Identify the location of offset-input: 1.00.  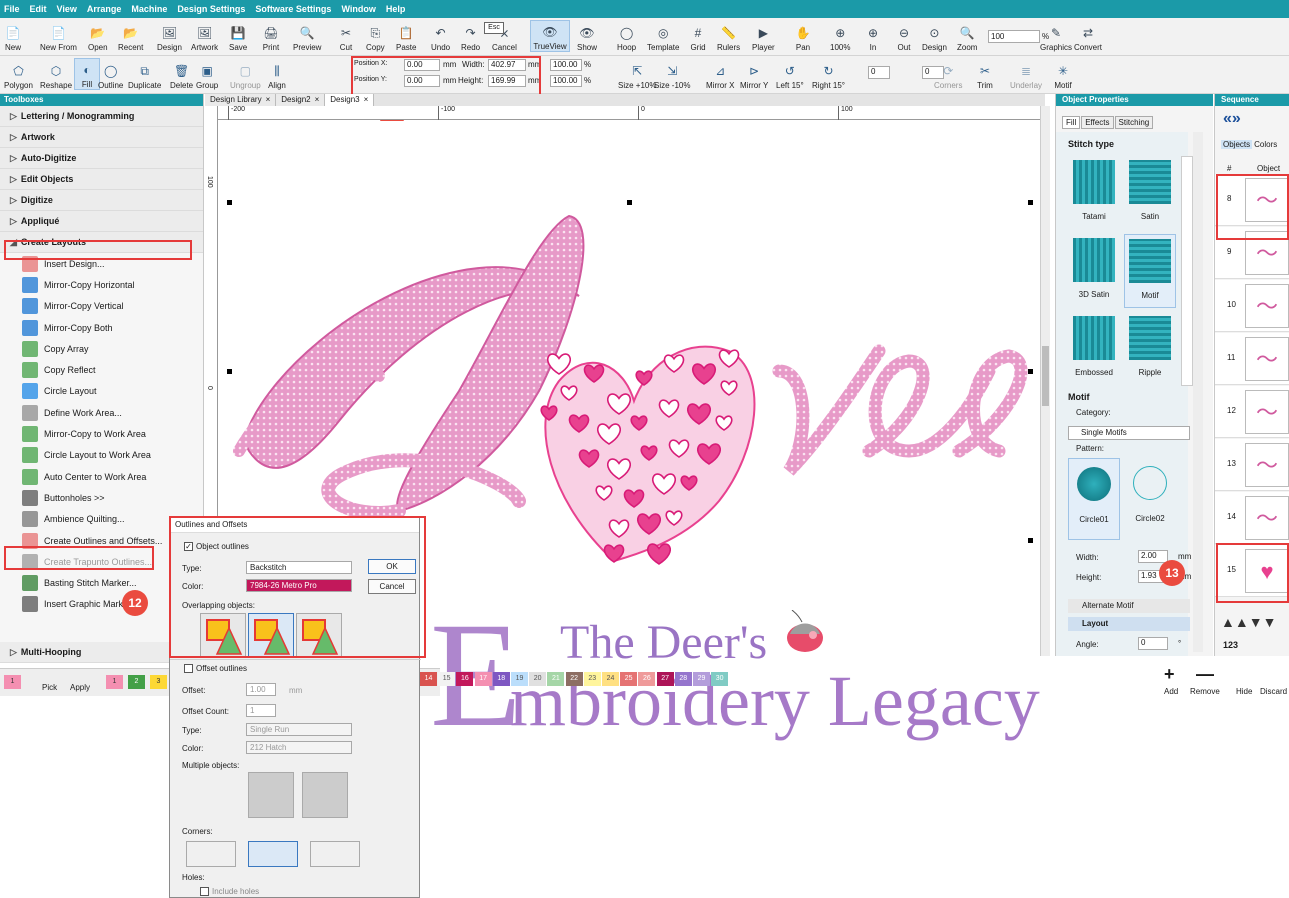
(261, 689).